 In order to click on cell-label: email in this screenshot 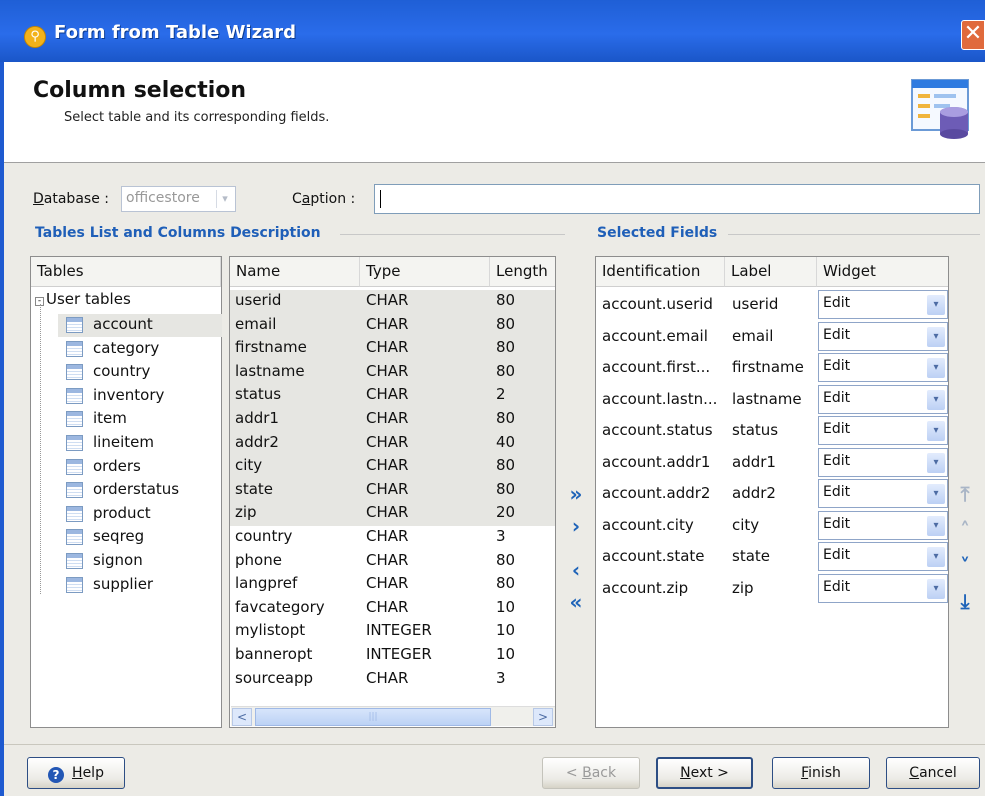, I will do `click(752, 336)`.